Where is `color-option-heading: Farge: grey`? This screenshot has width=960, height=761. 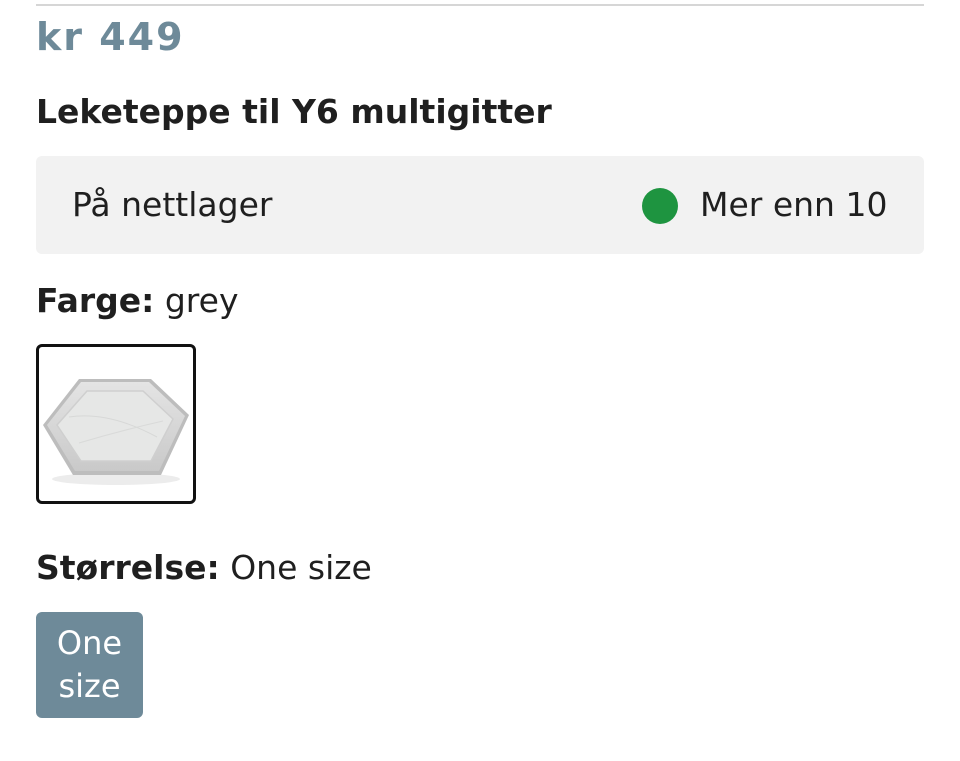
color-option-heading: Farge: grey is located at coordinates (137, 301).